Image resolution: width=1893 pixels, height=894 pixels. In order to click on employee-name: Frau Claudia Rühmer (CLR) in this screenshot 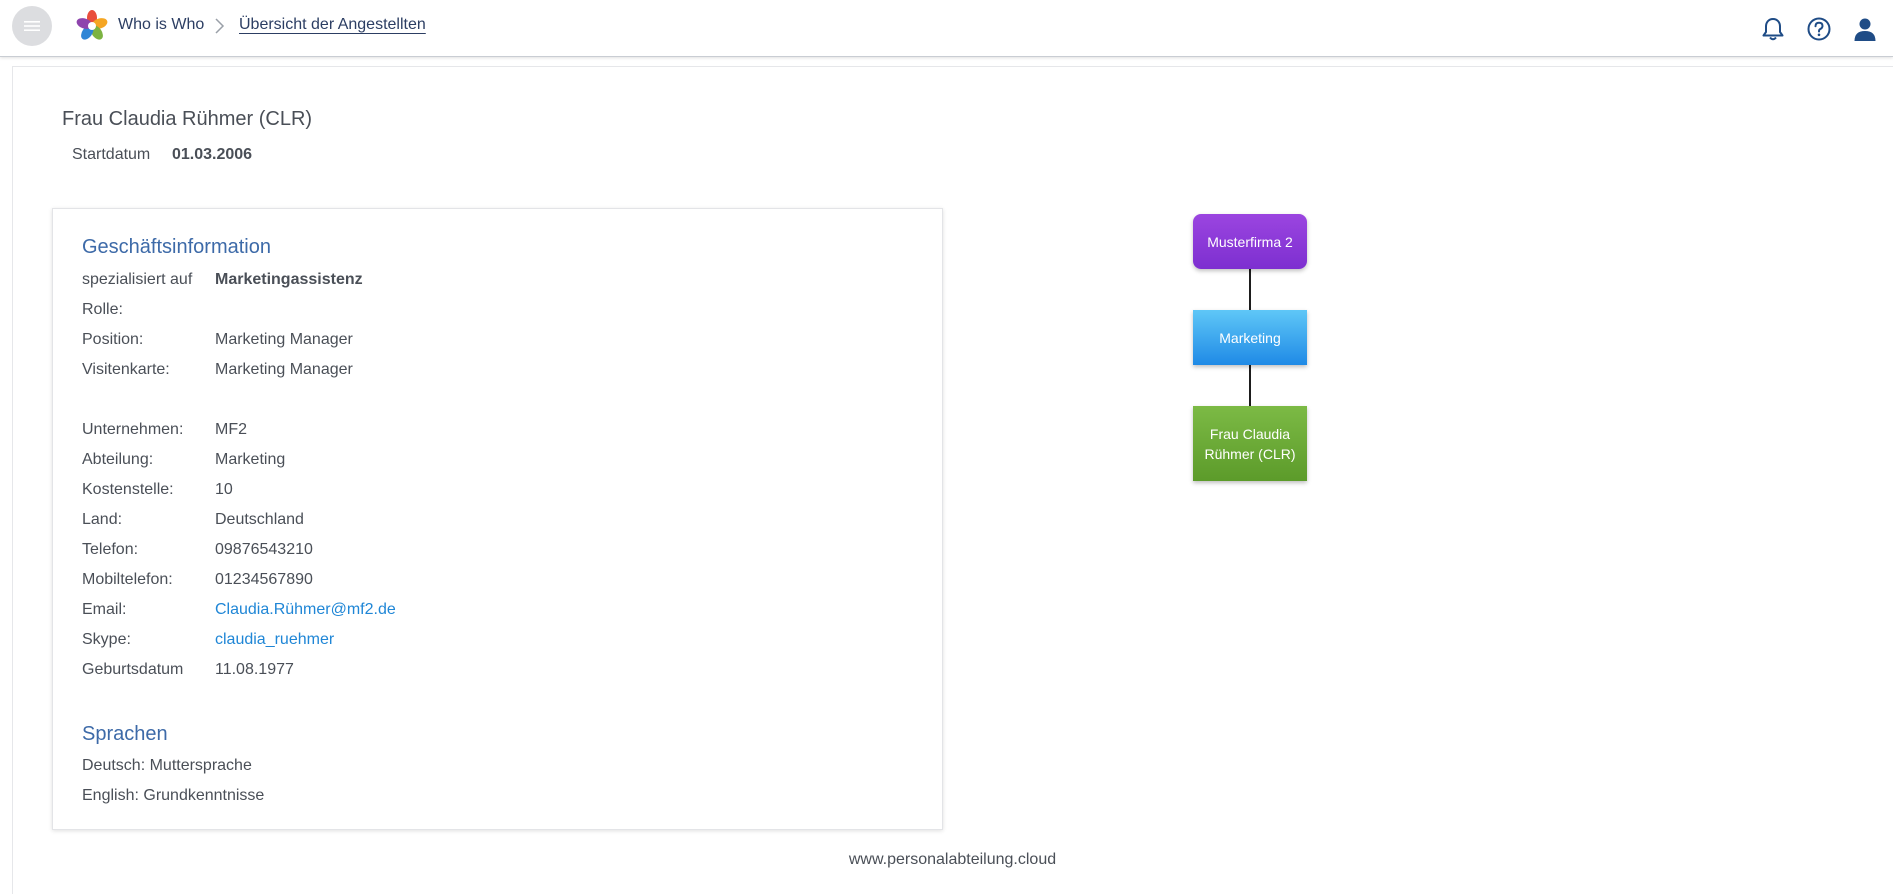, I will do `click(187, 119)`.